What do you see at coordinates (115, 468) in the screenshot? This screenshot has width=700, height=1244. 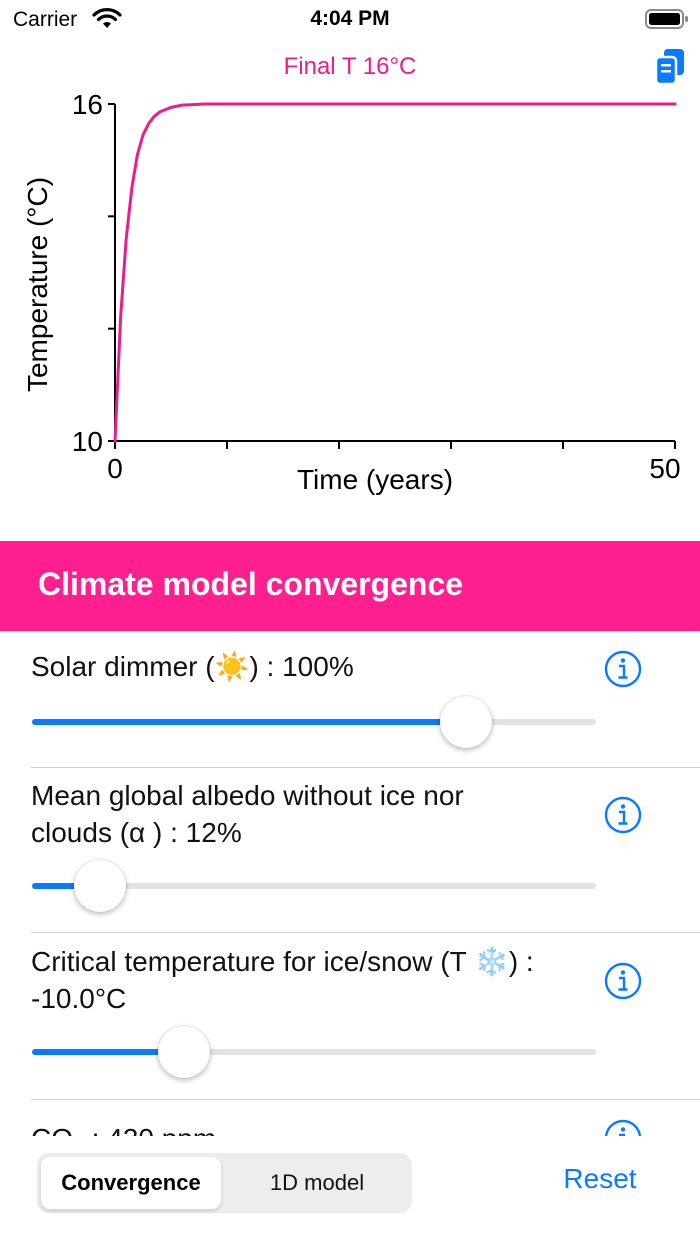 I see `x-tick-label-0: 0` at bounding box center [115, 468].